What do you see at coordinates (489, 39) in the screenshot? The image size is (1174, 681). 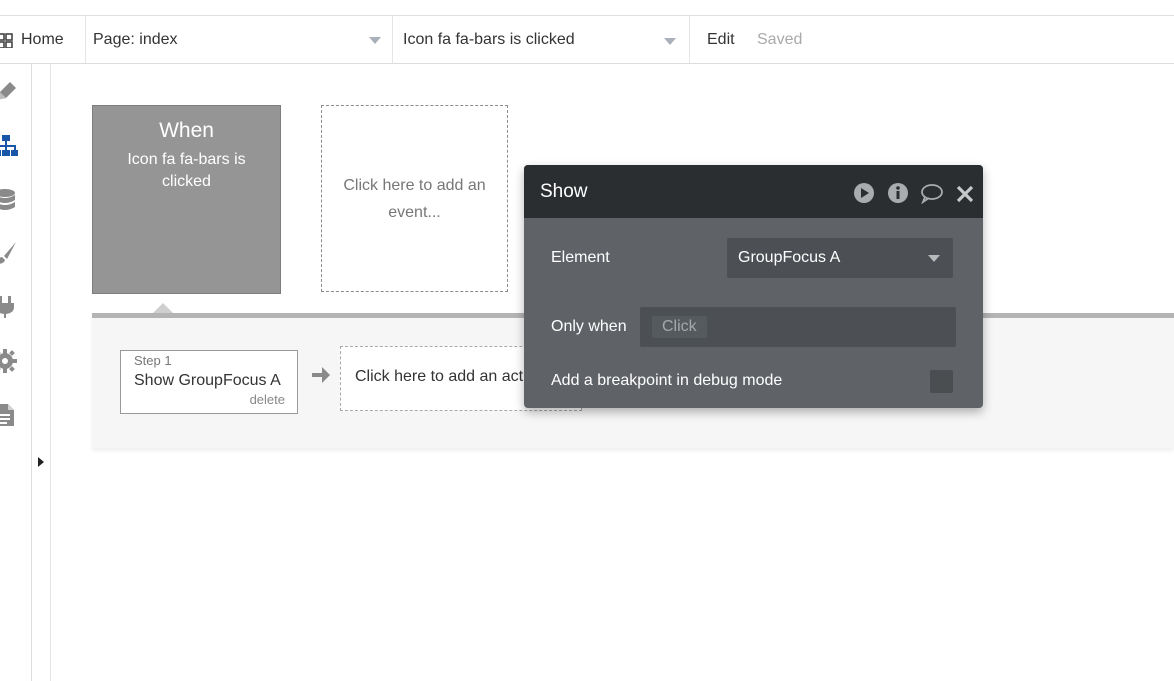 I see `event-selector-label: Icon fa fa-bars is clicked` at bounding box center [489, 39].